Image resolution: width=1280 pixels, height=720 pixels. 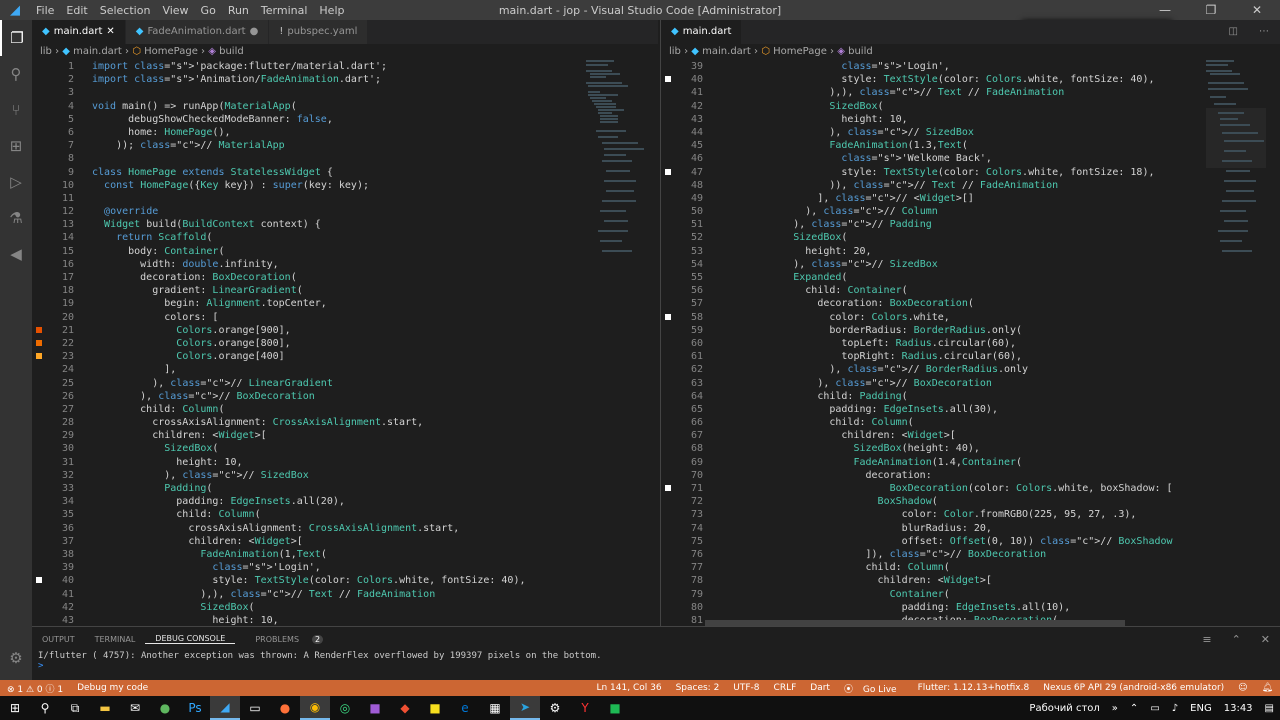 I want to click on code-line: 44 ), class="c">// SizedBox, so click(x=970, y=132).